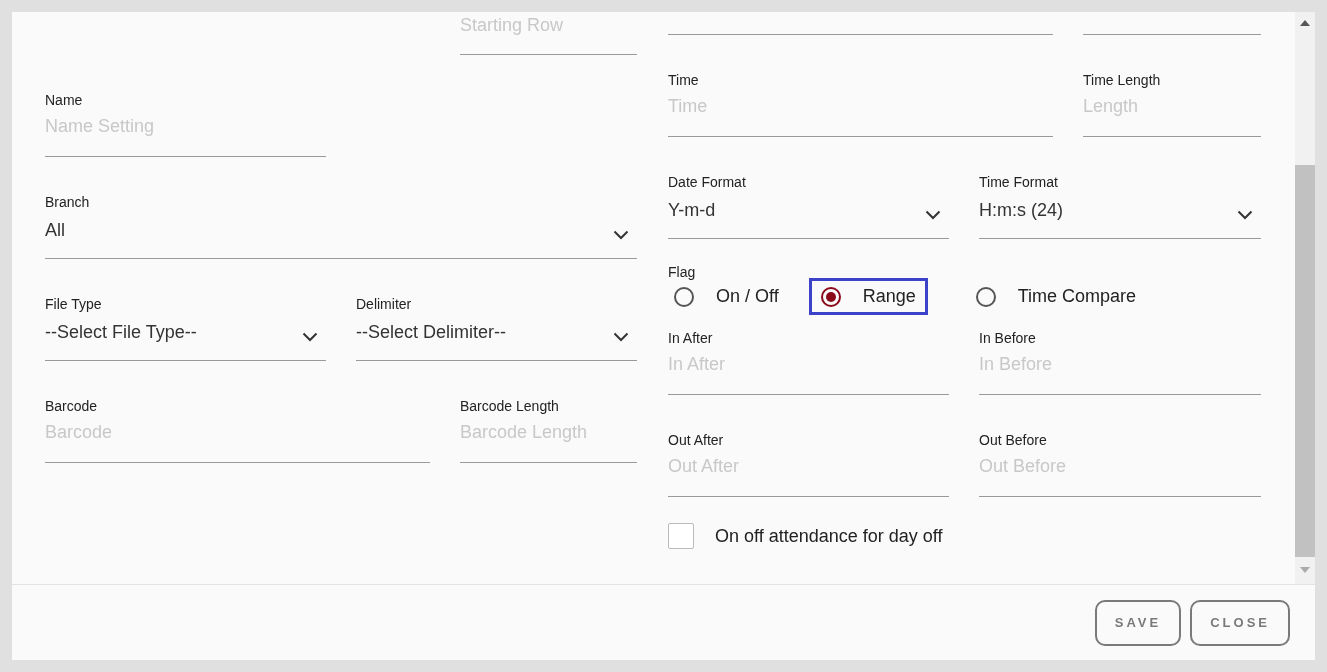 The width and height of the screenshot is (1327, 672). Describe the element at coordinates (1120, 215) in the screenshot. I see `dropdown: H:m:s (24)` at that location.